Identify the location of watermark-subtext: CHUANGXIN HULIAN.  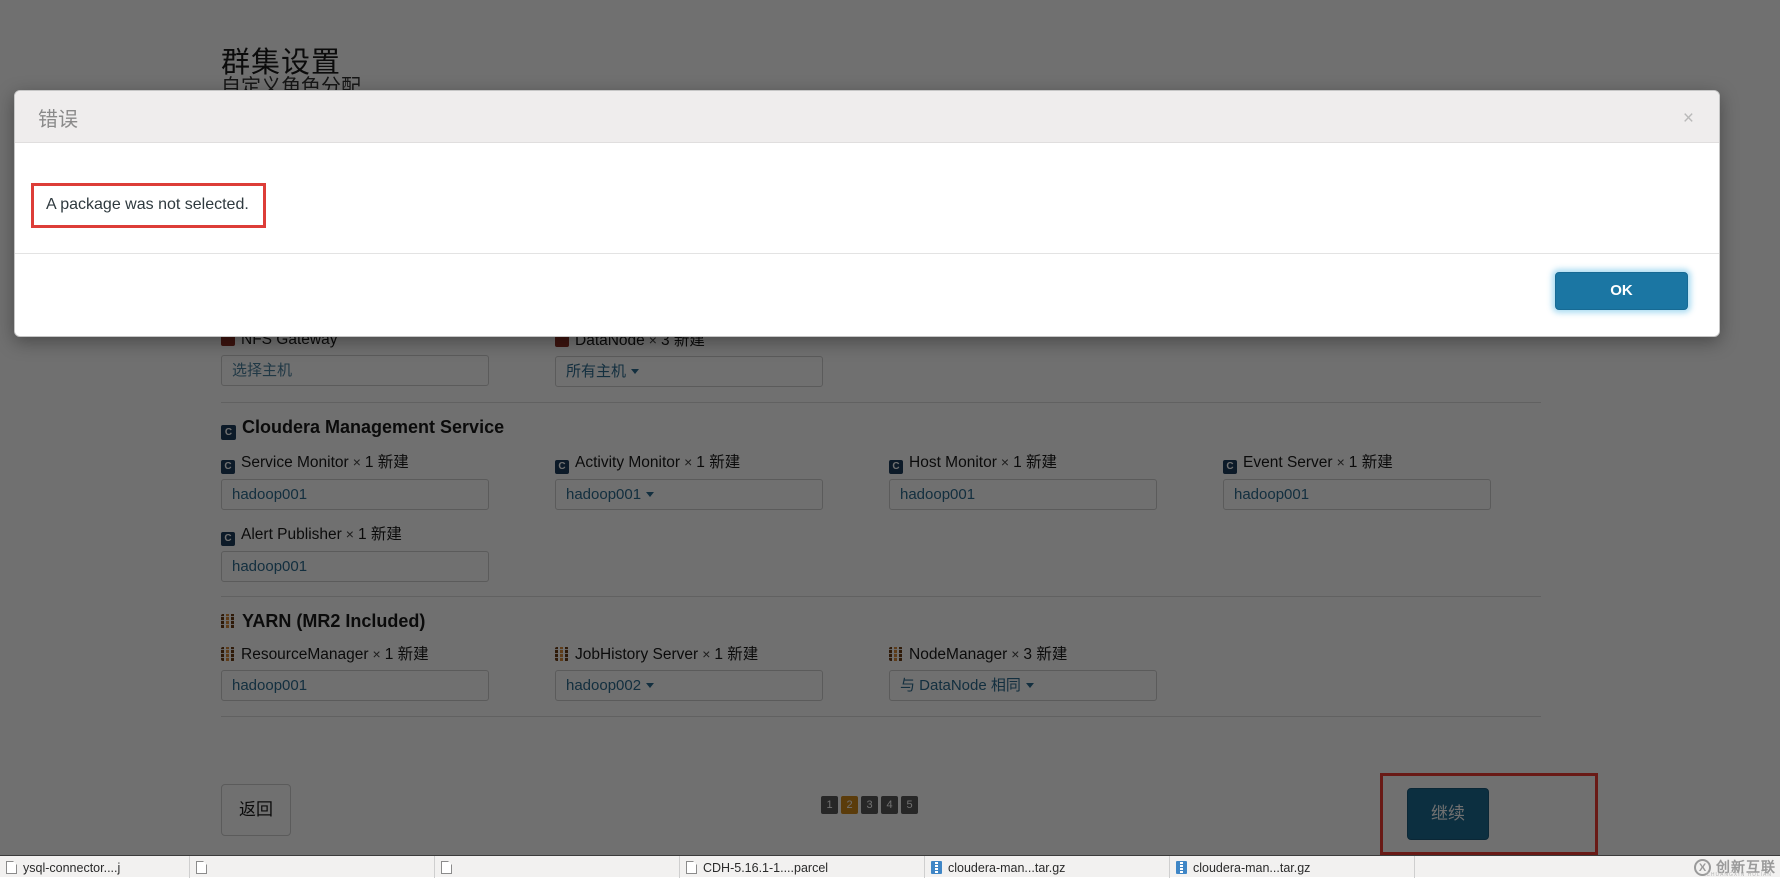
(1739, 875).